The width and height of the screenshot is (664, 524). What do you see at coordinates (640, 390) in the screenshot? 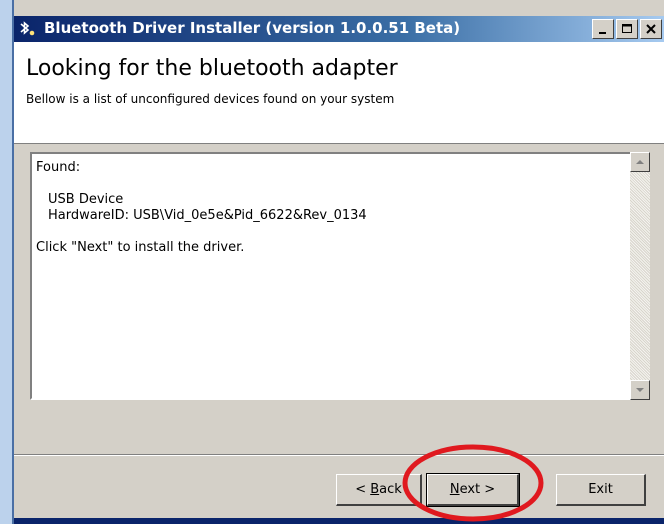
I see `scroll-down-button` at bounding box center [640, 390].